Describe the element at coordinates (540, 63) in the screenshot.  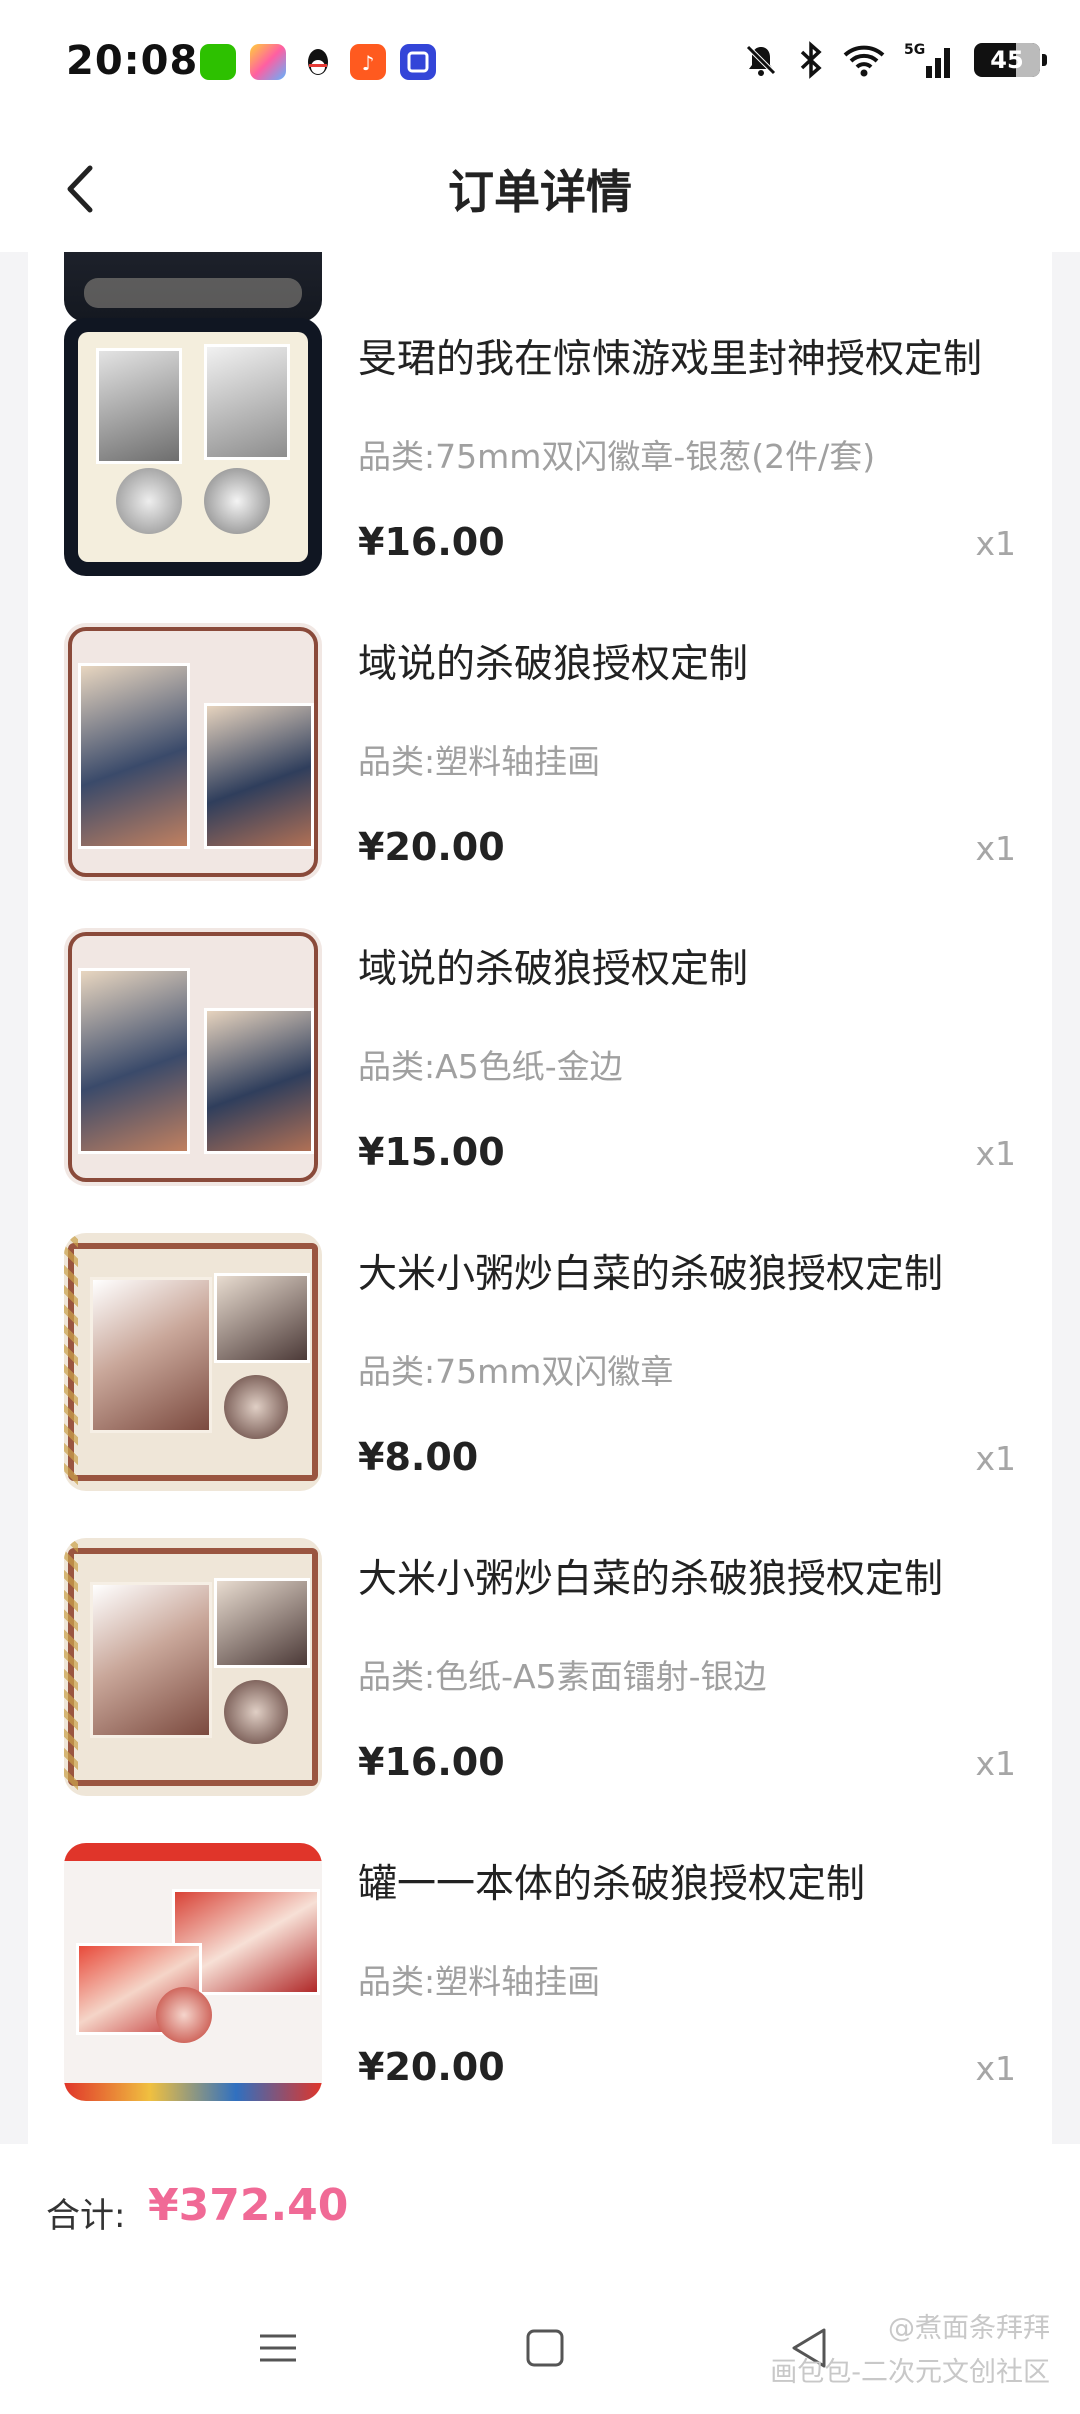
I see `status-bar: 20:08 ♪ 5G 45` at that location.